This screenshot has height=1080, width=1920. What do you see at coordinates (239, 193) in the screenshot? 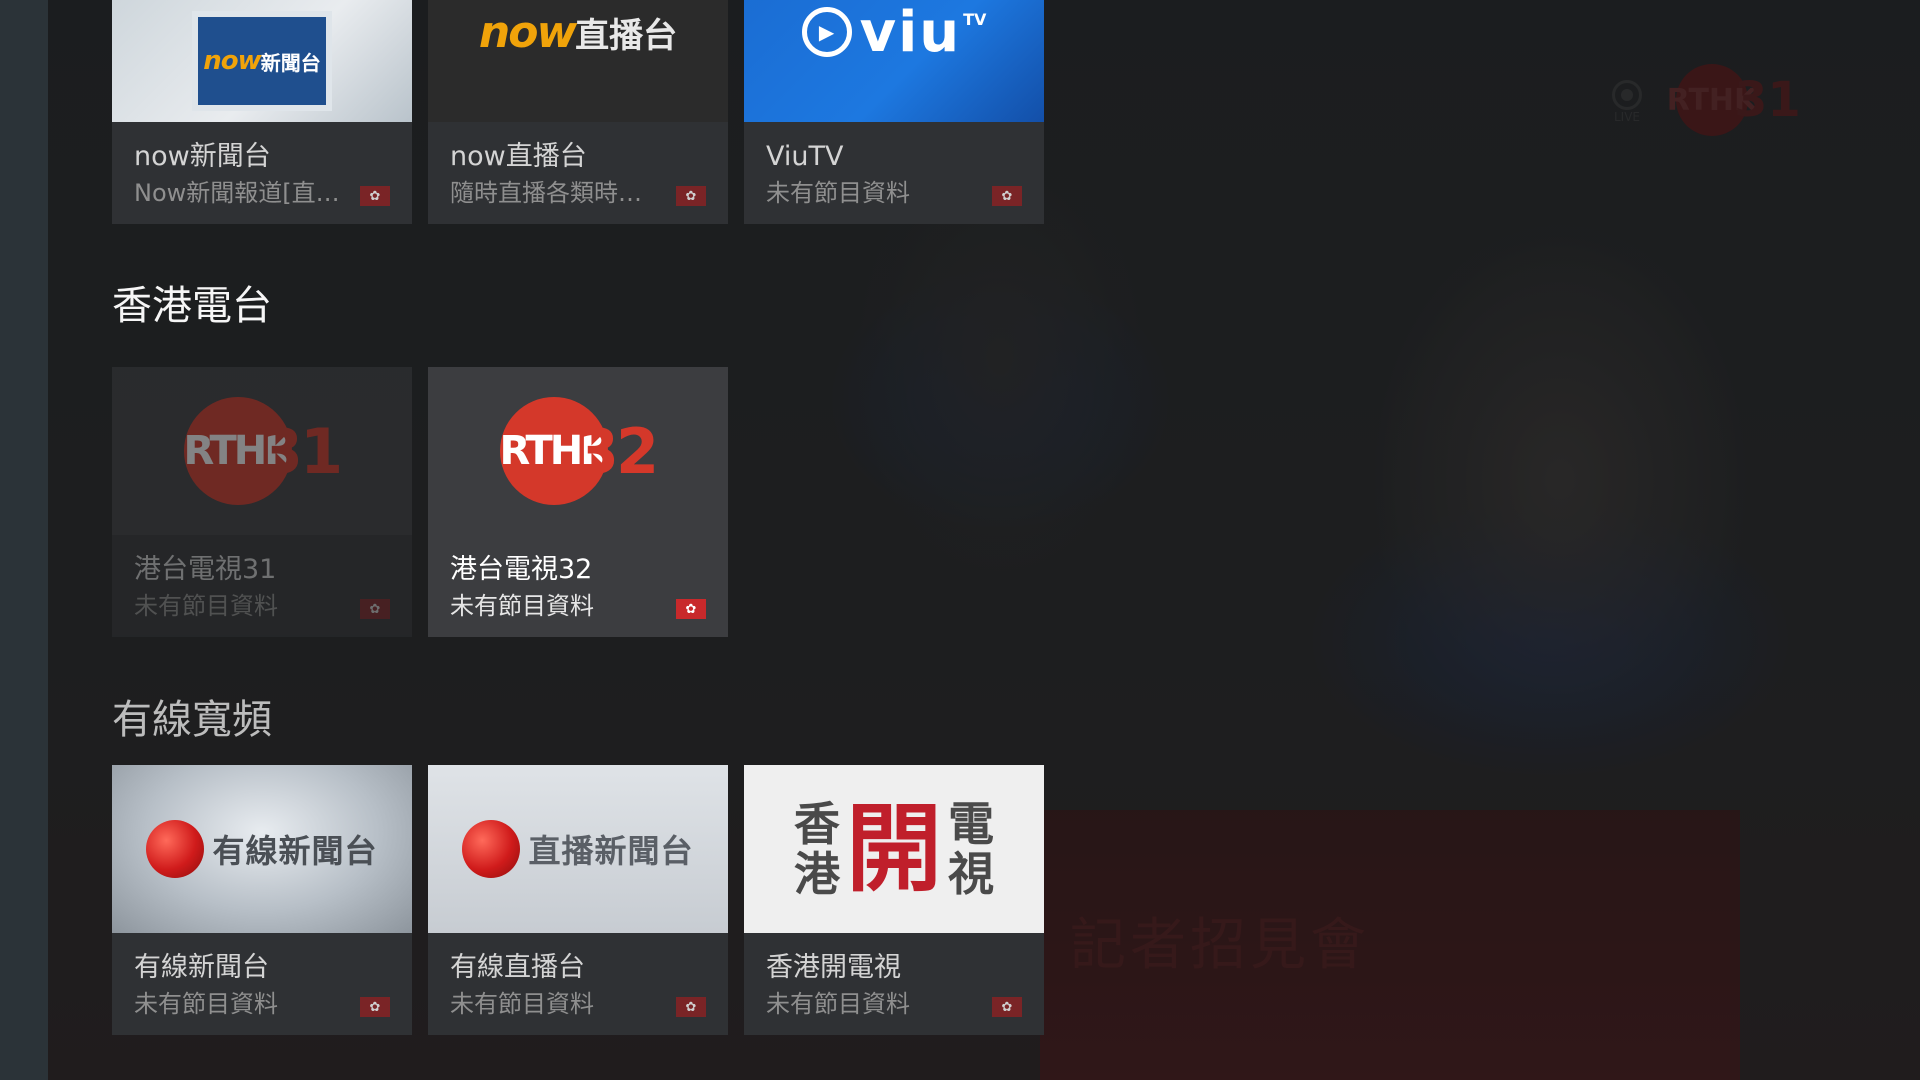
I see `program-title: Now新聞報道[直播]` at bounding box center [239, 193].